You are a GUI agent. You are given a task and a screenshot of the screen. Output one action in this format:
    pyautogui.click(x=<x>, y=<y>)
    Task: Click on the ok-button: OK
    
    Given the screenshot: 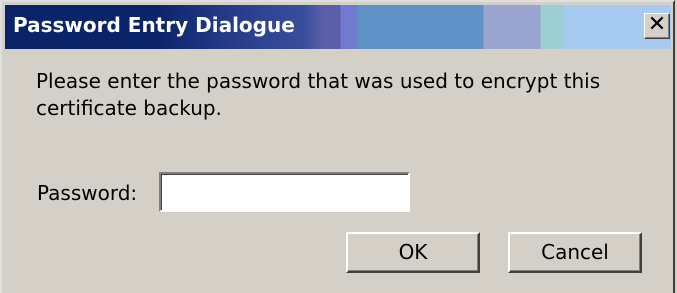 What is the action you would take?
    pyautogui.click(x=413, y=252)
    